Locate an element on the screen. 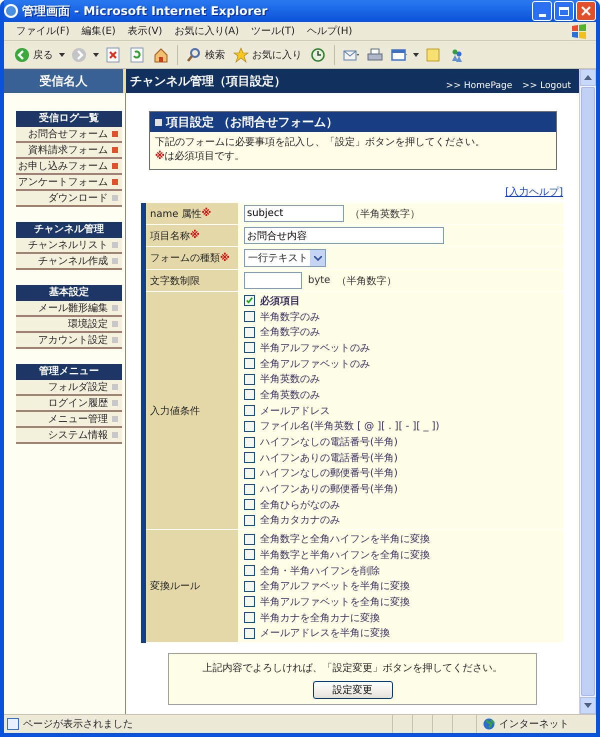  section-title: 基本設定 is located at coordinates (69, 293).